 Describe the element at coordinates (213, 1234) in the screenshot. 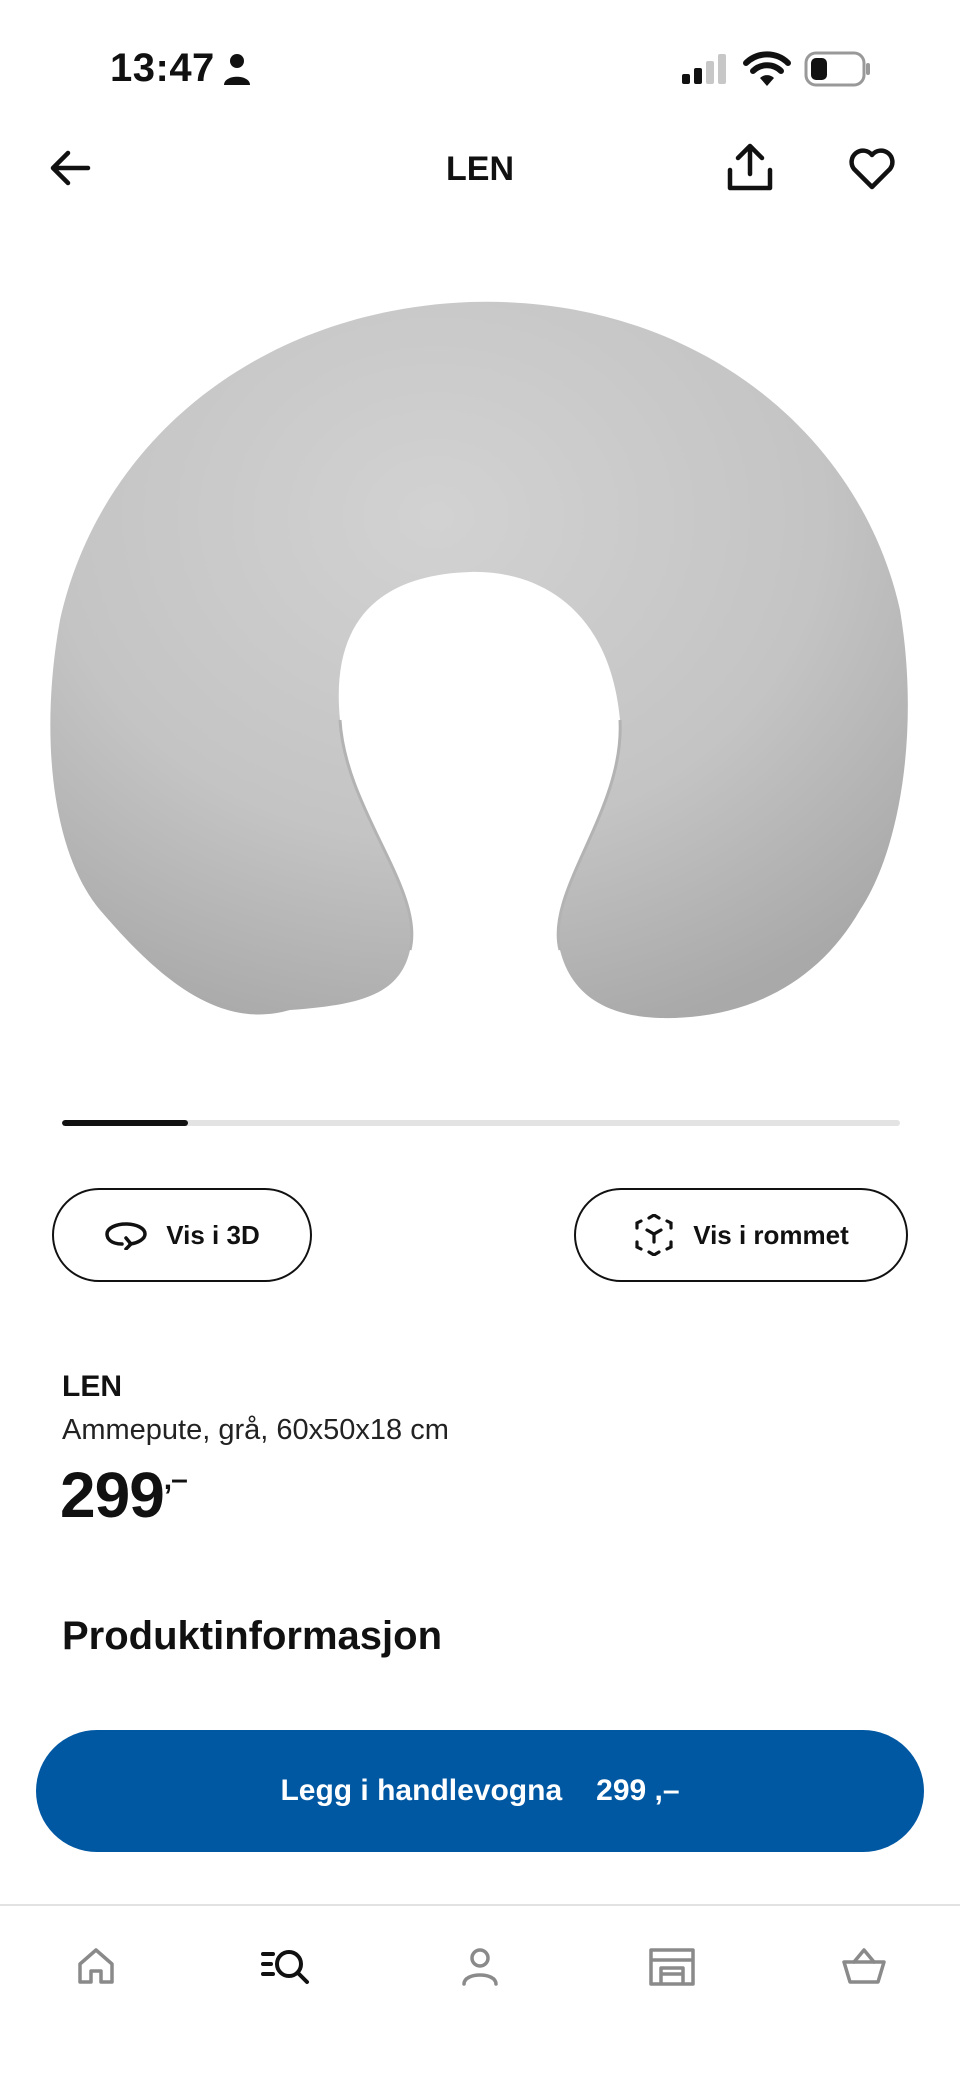

I see `view-3d-label: Vis i 3D` at that location.